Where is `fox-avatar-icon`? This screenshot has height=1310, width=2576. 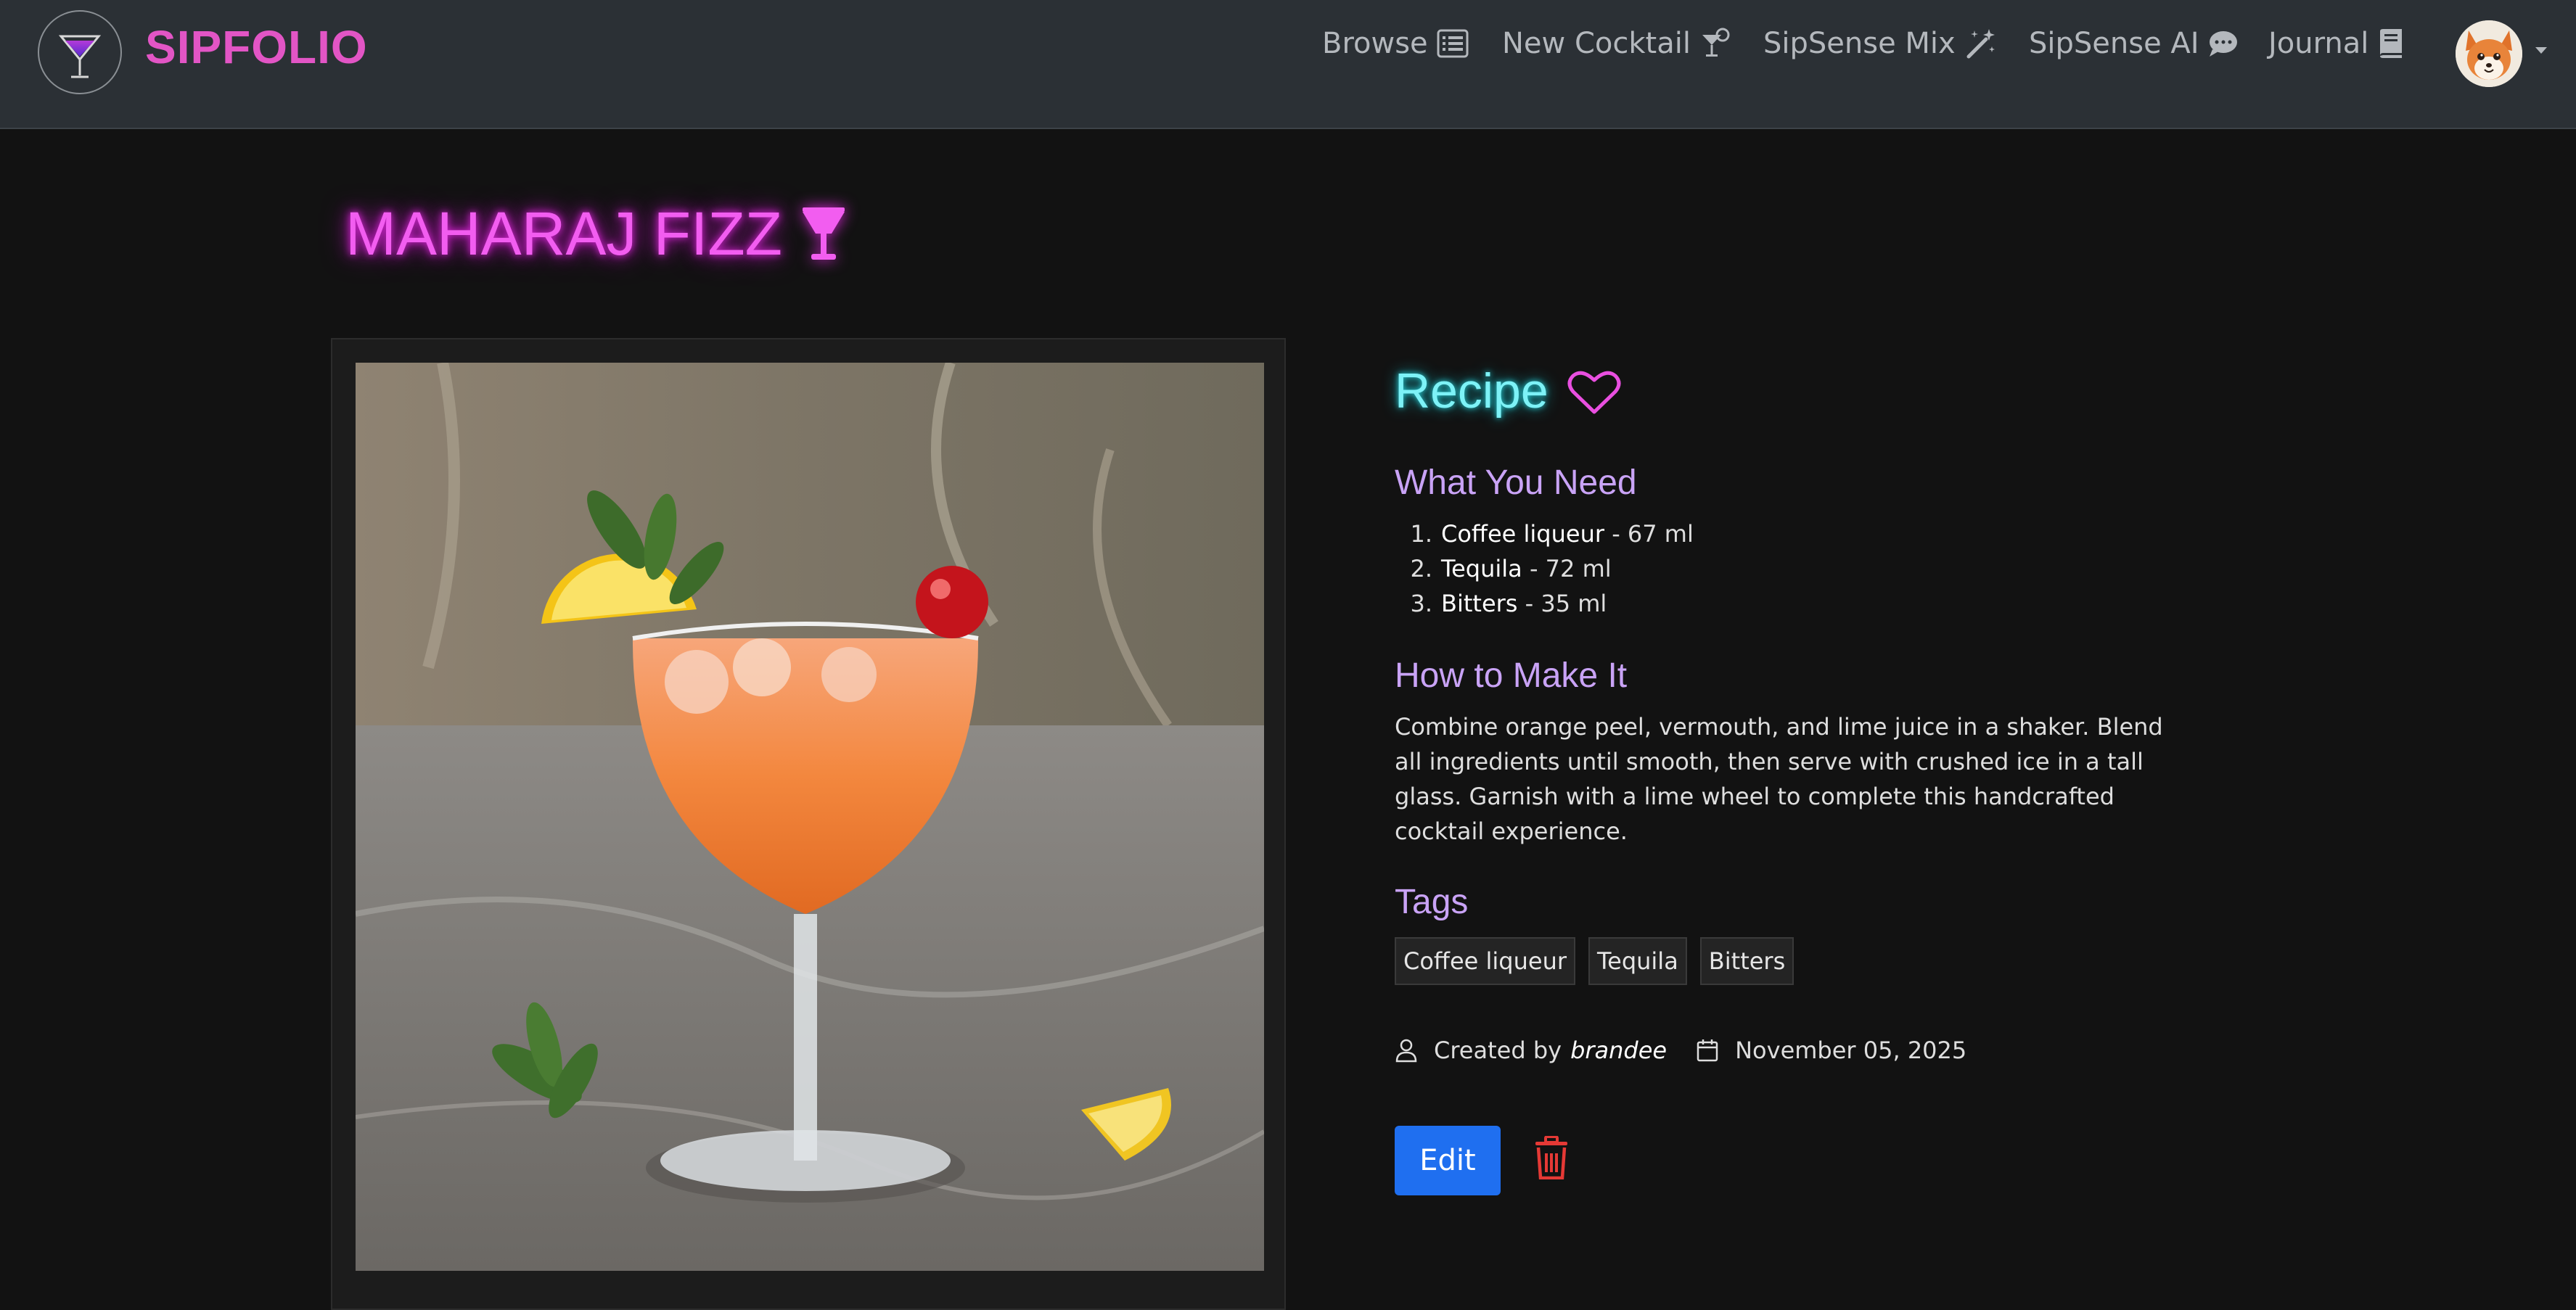
fox-avatar-icon is located at coordinates (2489, 54).